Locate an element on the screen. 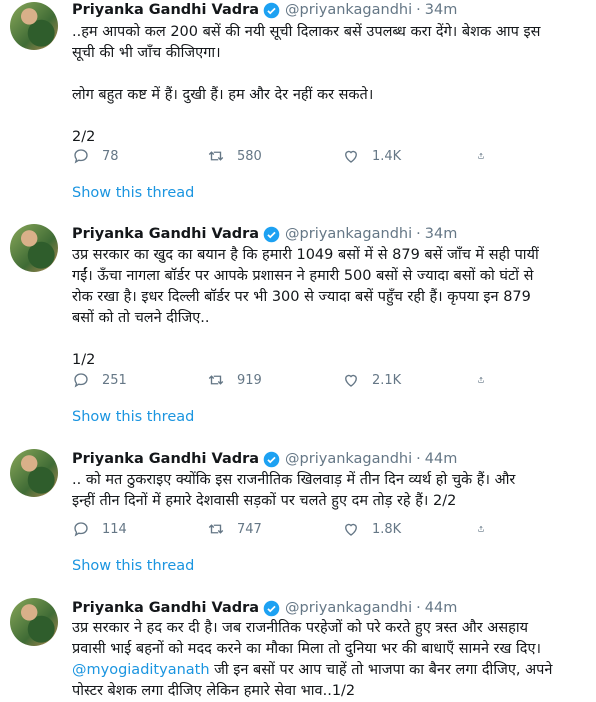  retweet-button: 580 is located at coordinates (274, 156).